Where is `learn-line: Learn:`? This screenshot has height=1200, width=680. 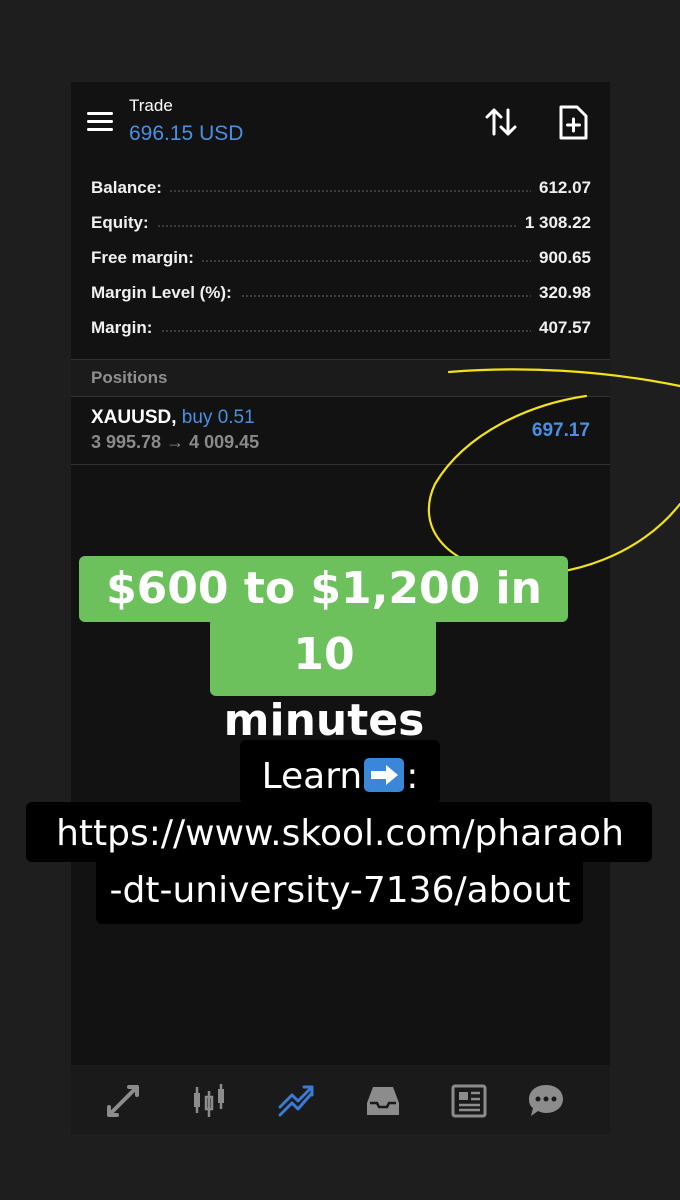
learn-line: Learn: is located at coordinates (340, 776).